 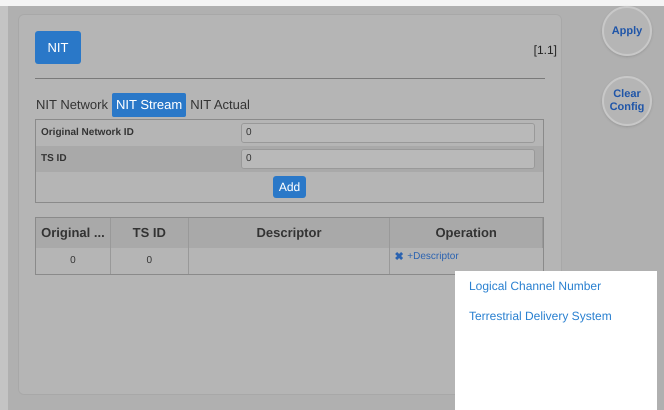 I want to click on add-descriptor-link: +Descriptor, so click(x=433, y=256).